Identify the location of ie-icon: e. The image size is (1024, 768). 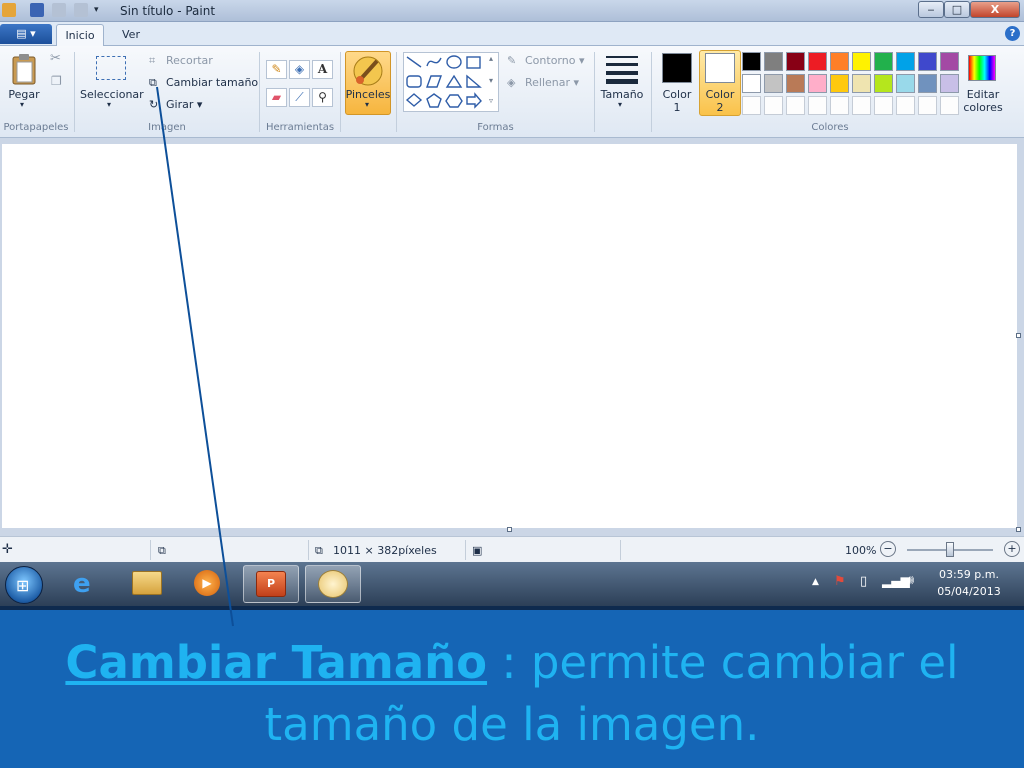
(82, 584).